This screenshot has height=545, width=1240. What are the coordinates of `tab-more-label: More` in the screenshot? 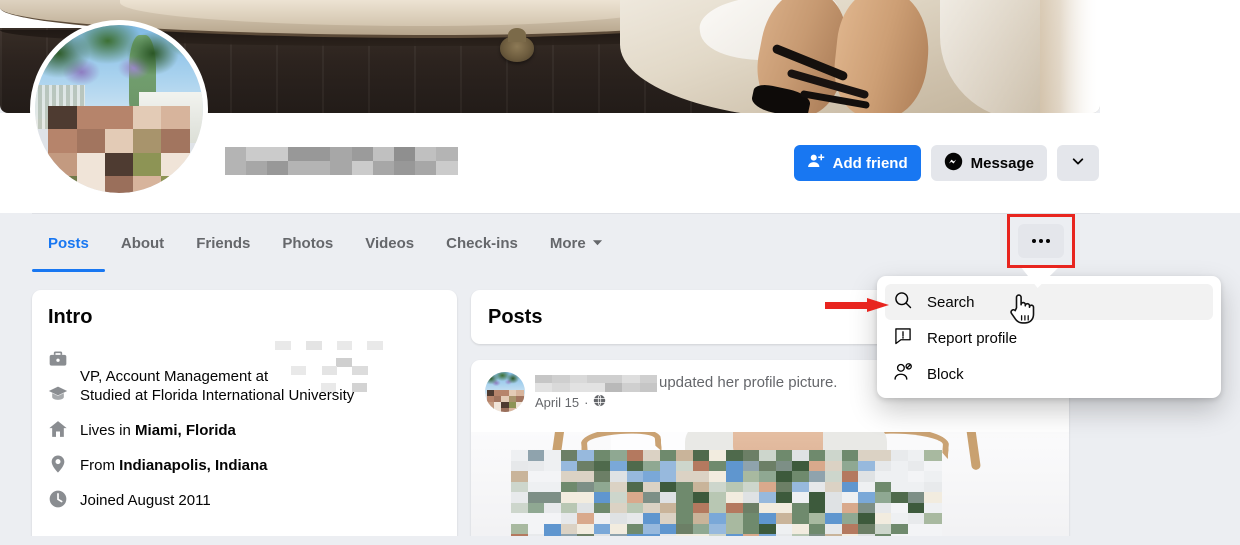 It's located at (567, 243).